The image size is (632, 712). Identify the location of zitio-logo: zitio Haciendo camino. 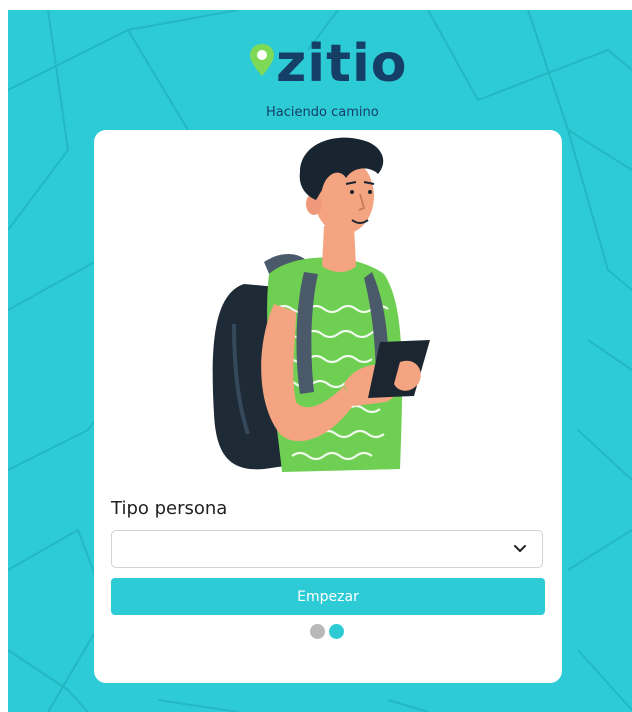
(328, 78).